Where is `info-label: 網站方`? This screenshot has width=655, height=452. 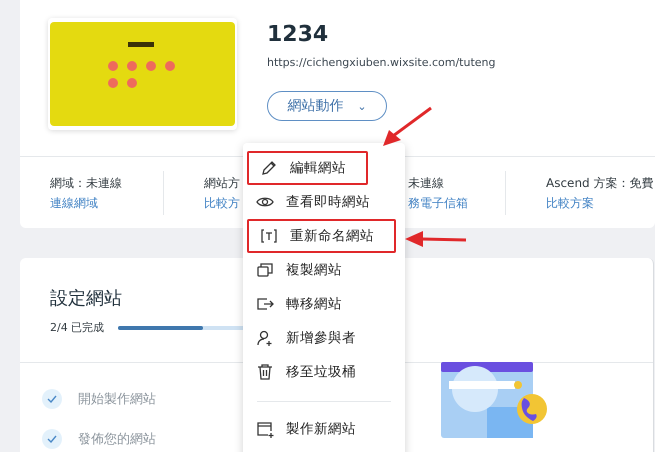 info-label: 網站方 is located at coordinates (222, 183).